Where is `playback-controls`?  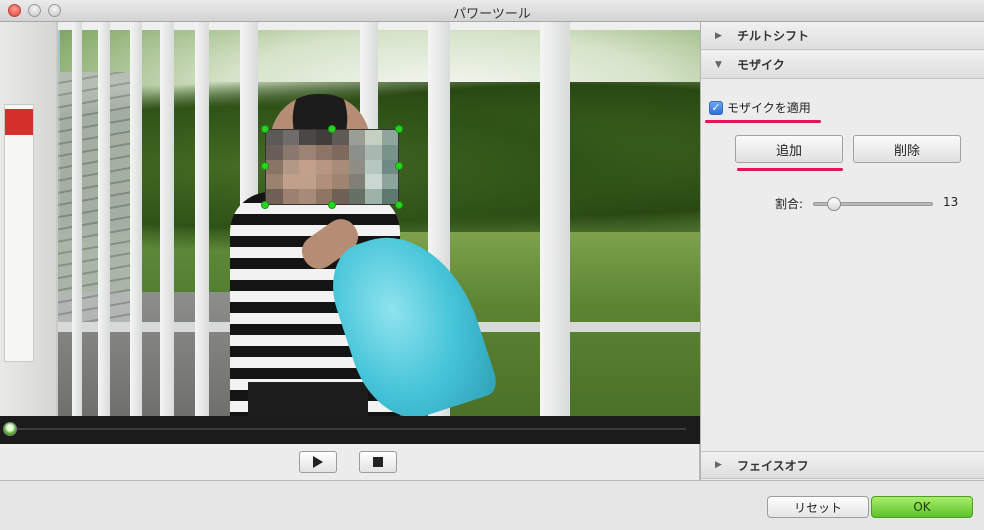 playback-controls is located at coordinates (350, 462).